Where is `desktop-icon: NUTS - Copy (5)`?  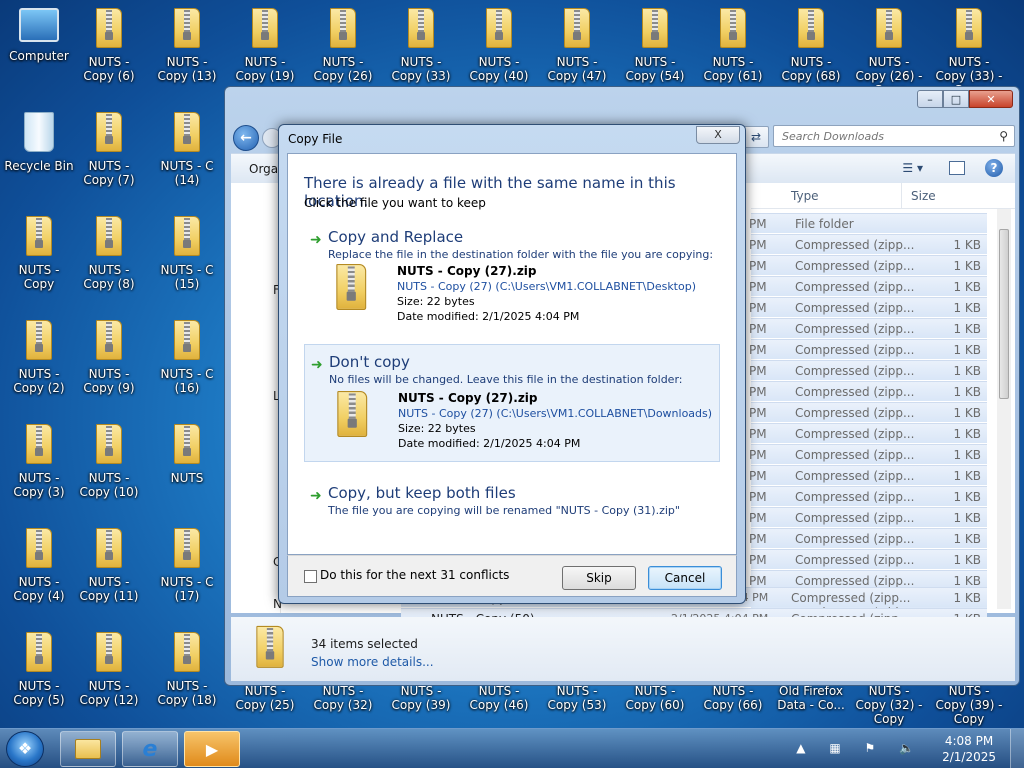 desktop-icon: NUTS - Copy (5) is located at coordinates (39, 669).